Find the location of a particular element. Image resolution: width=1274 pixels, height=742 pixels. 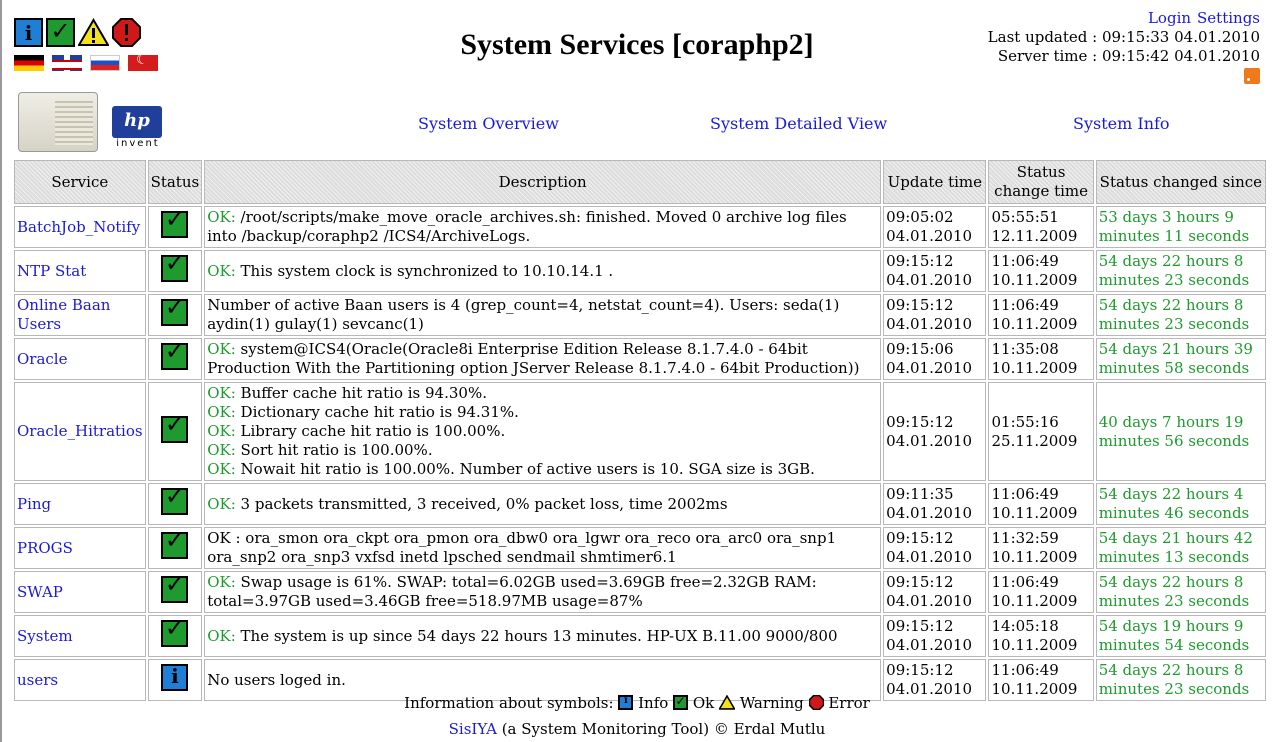

sisiya-link: SisIYA is located at coordinates (473, 729).